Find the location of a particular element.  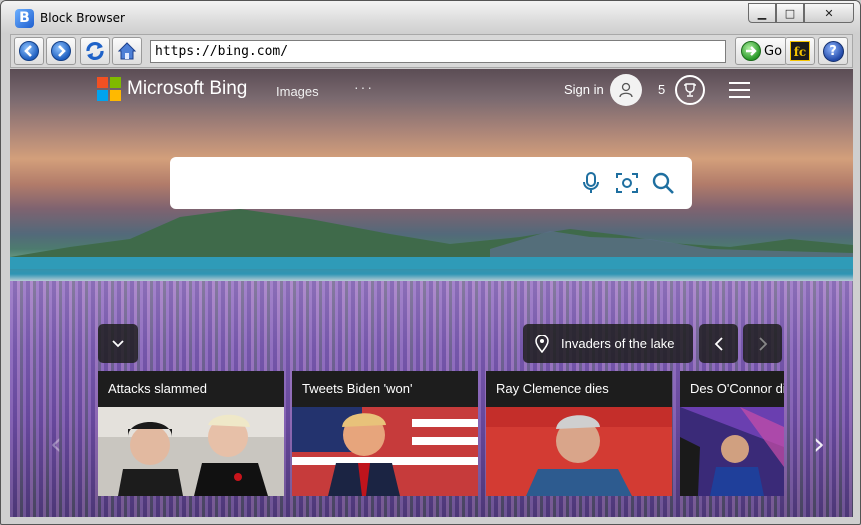

trophy-icon is located at coordinates (690, 90).